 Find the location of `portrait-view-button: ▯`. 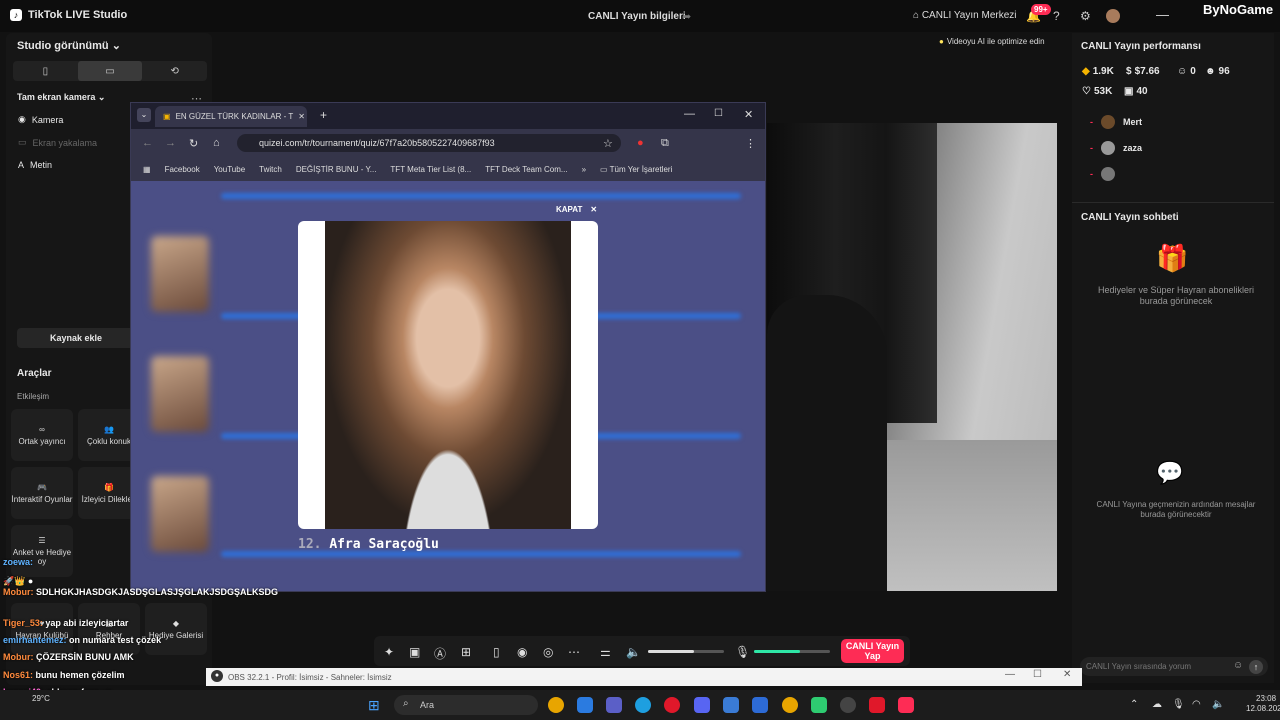

portrait-view-button: ▯ is located at coordinates (45, 71).